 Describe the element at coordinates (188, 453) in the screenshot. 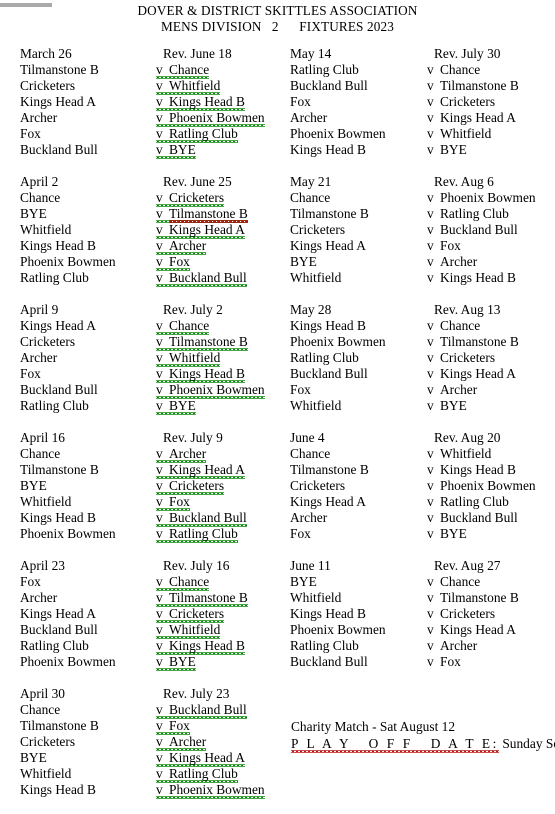

I see `team-name: Archer` at that location.